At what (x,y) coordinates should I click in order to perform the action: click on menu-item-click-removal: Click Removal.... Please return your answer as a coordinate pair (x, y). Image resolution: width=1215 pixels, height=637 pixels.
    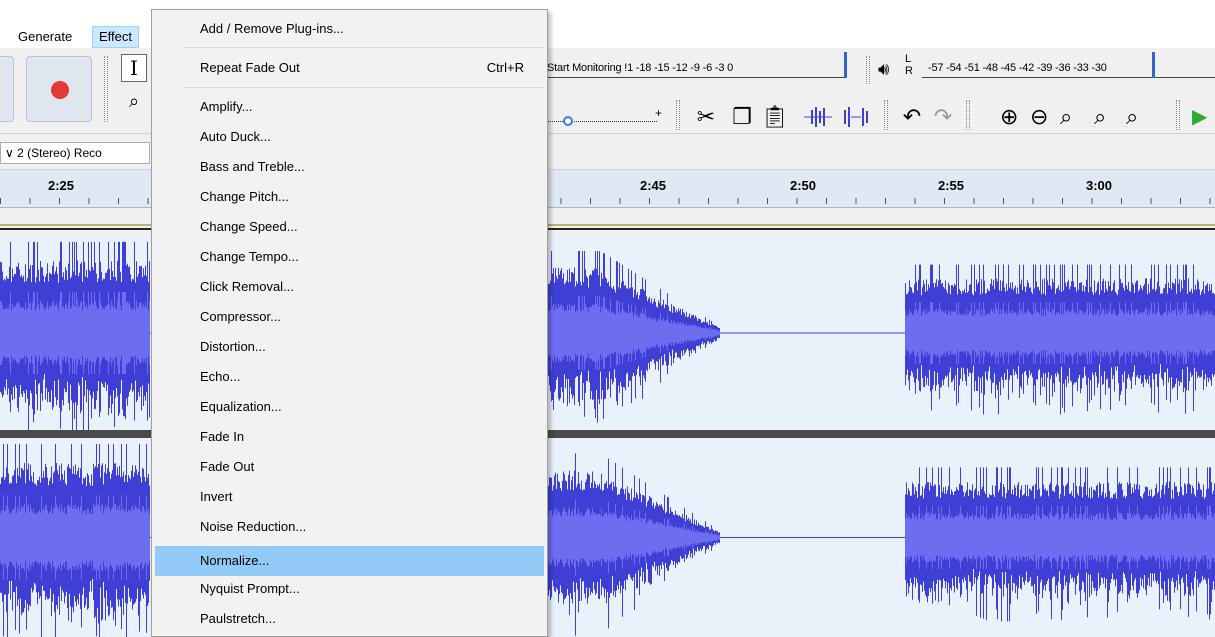
    Looking at the image, I should click on (349, 287).